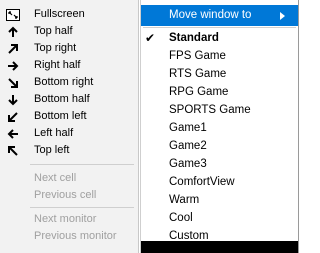  I want to click on menu-item-top-half: Top half, so click(69, 32).